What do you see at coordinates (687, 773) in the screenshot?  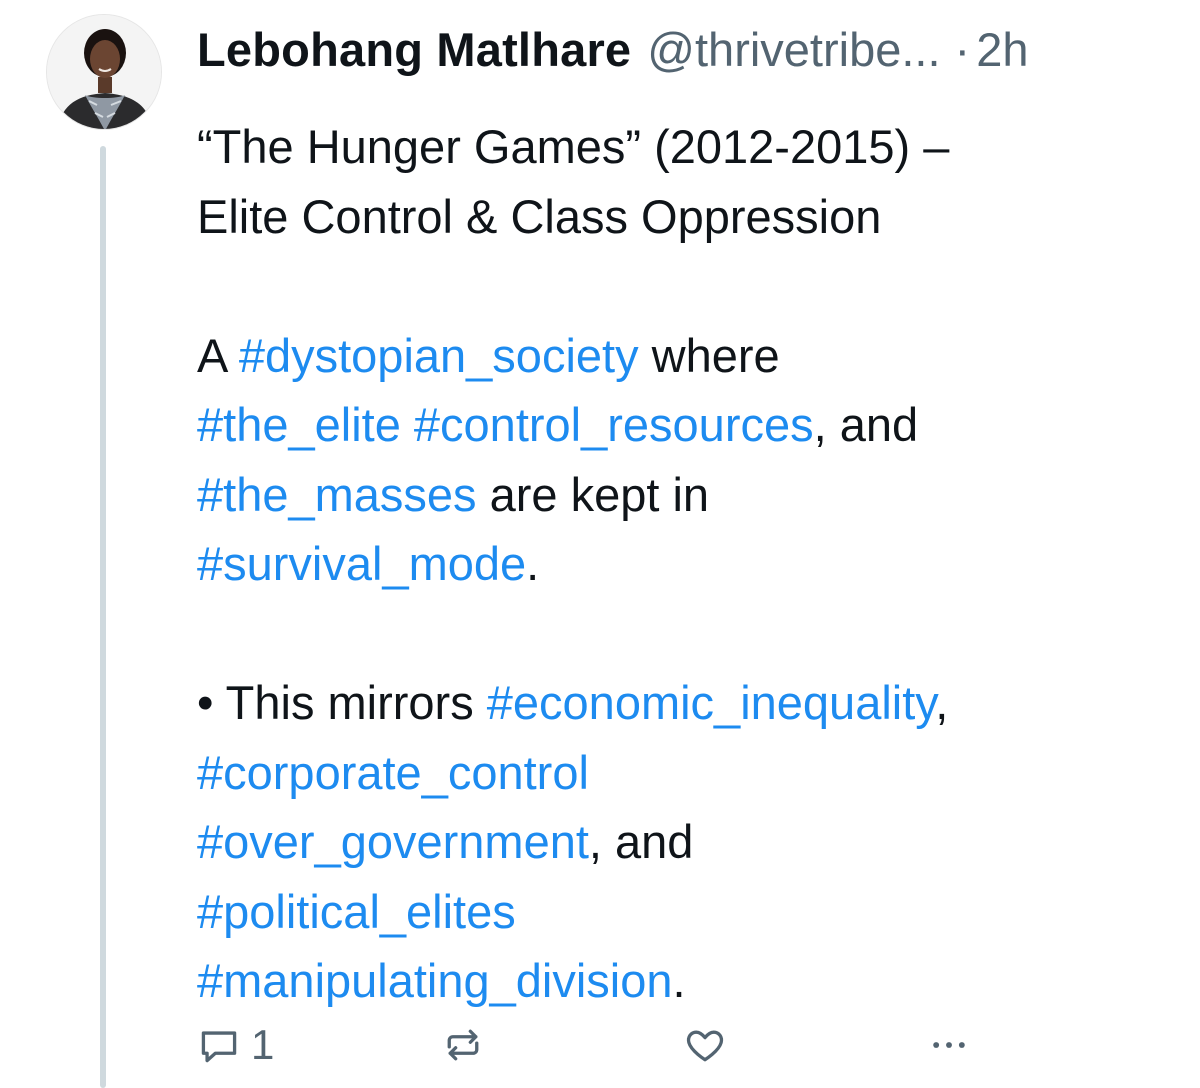 I see `paragraph-2-line-2: #corporate_control` at bounding box center [687, 773].